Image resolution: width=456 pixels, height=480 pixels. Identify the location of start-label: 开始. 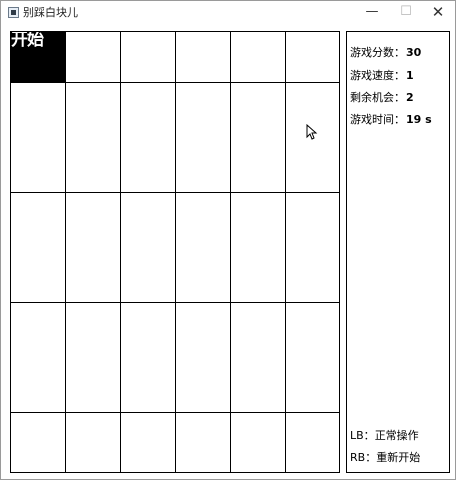
(27, 41).